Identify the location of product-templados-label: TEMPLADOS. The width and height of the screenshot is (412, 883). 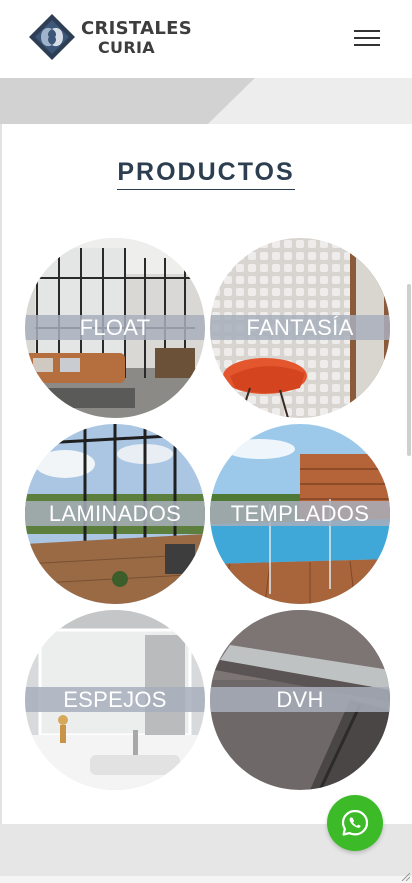
(300, 513).